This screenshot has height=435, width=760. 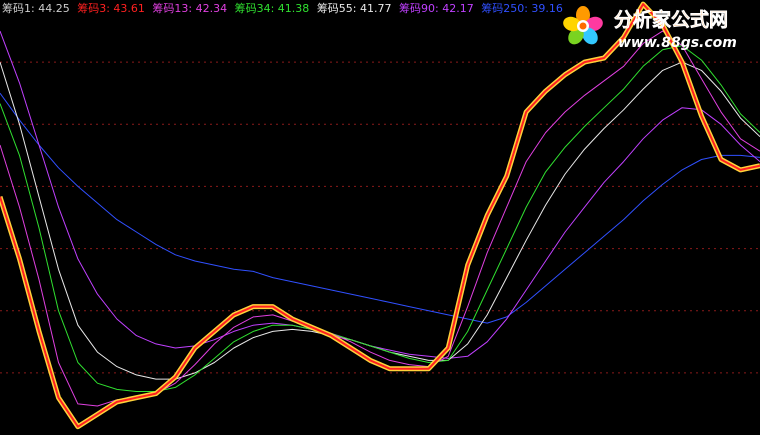 I want to click on legend-item-250: 筹码250: 39.16, so click(x=522, y=8).